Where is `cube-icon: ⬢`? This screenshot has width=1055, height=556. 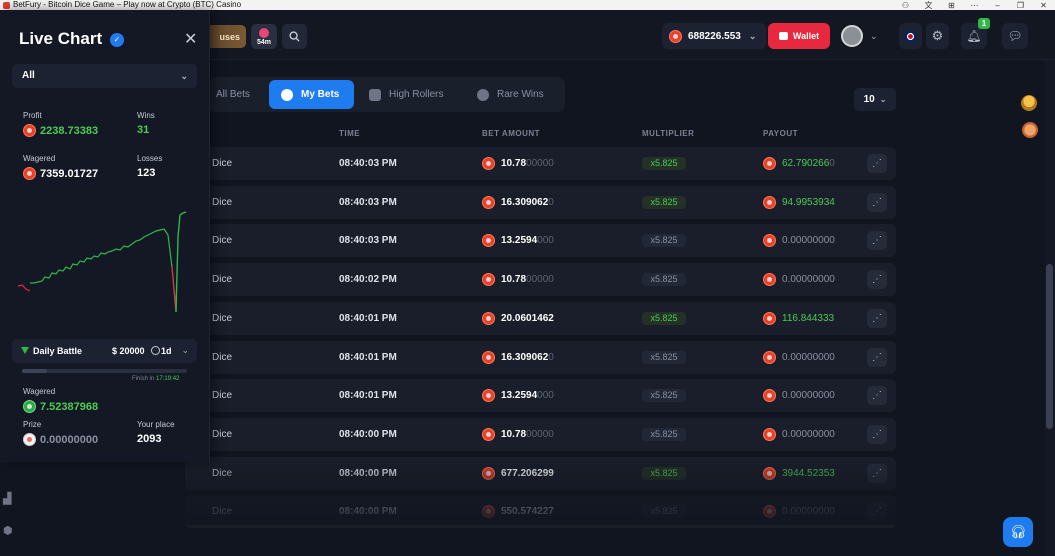
cube-icon: ⬢ is located at coordinates (9, 530).